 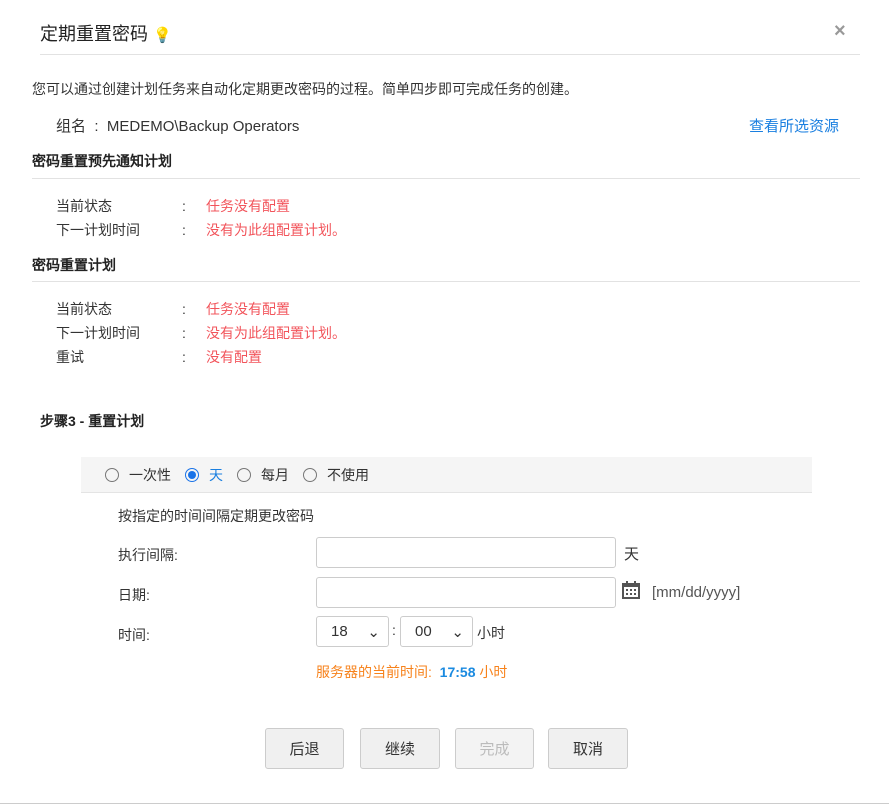 What do you see at coordinates (275, 475) in the screenshot?
I see `radio-label: 每月` at bounding box center [275, 475].